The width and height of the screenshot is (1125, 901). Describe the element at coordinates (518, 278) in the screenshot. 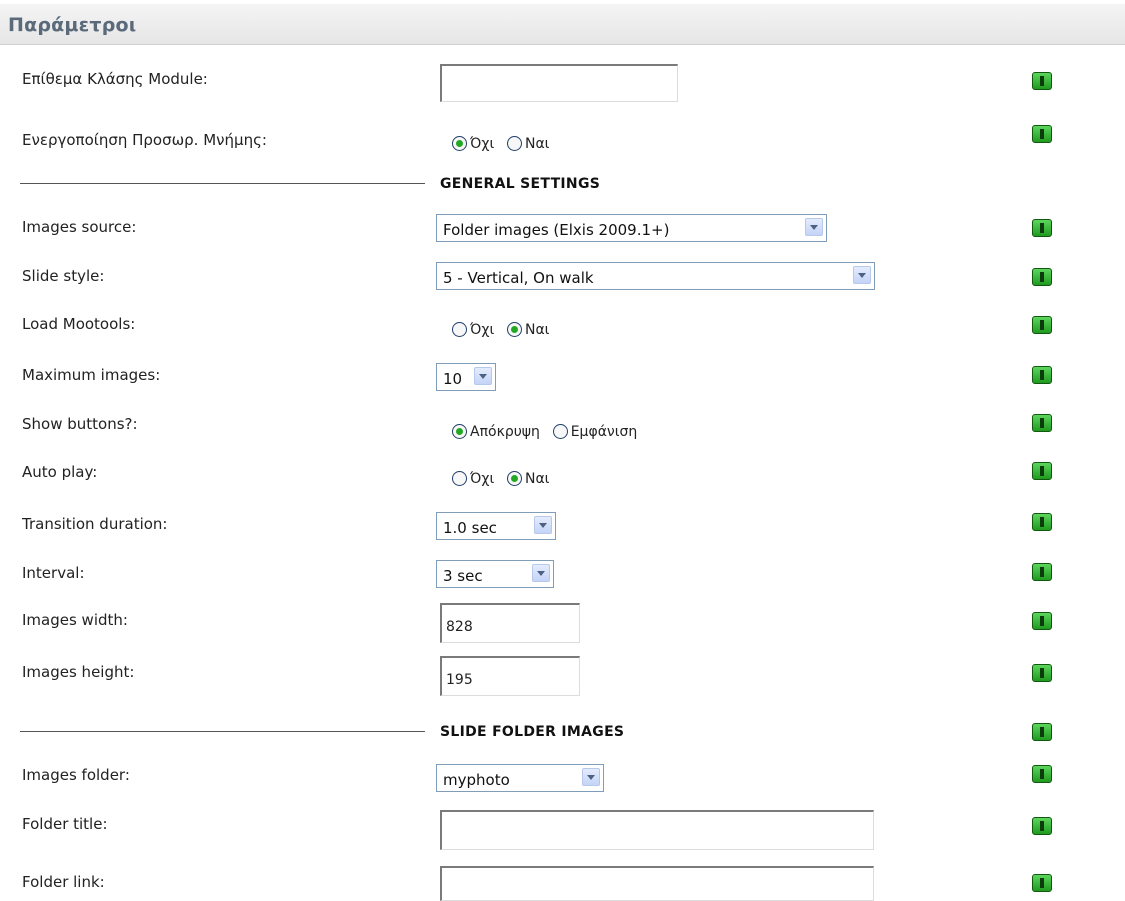

I see `slide-style-value: 5 - Vertical, On walk` at that location.